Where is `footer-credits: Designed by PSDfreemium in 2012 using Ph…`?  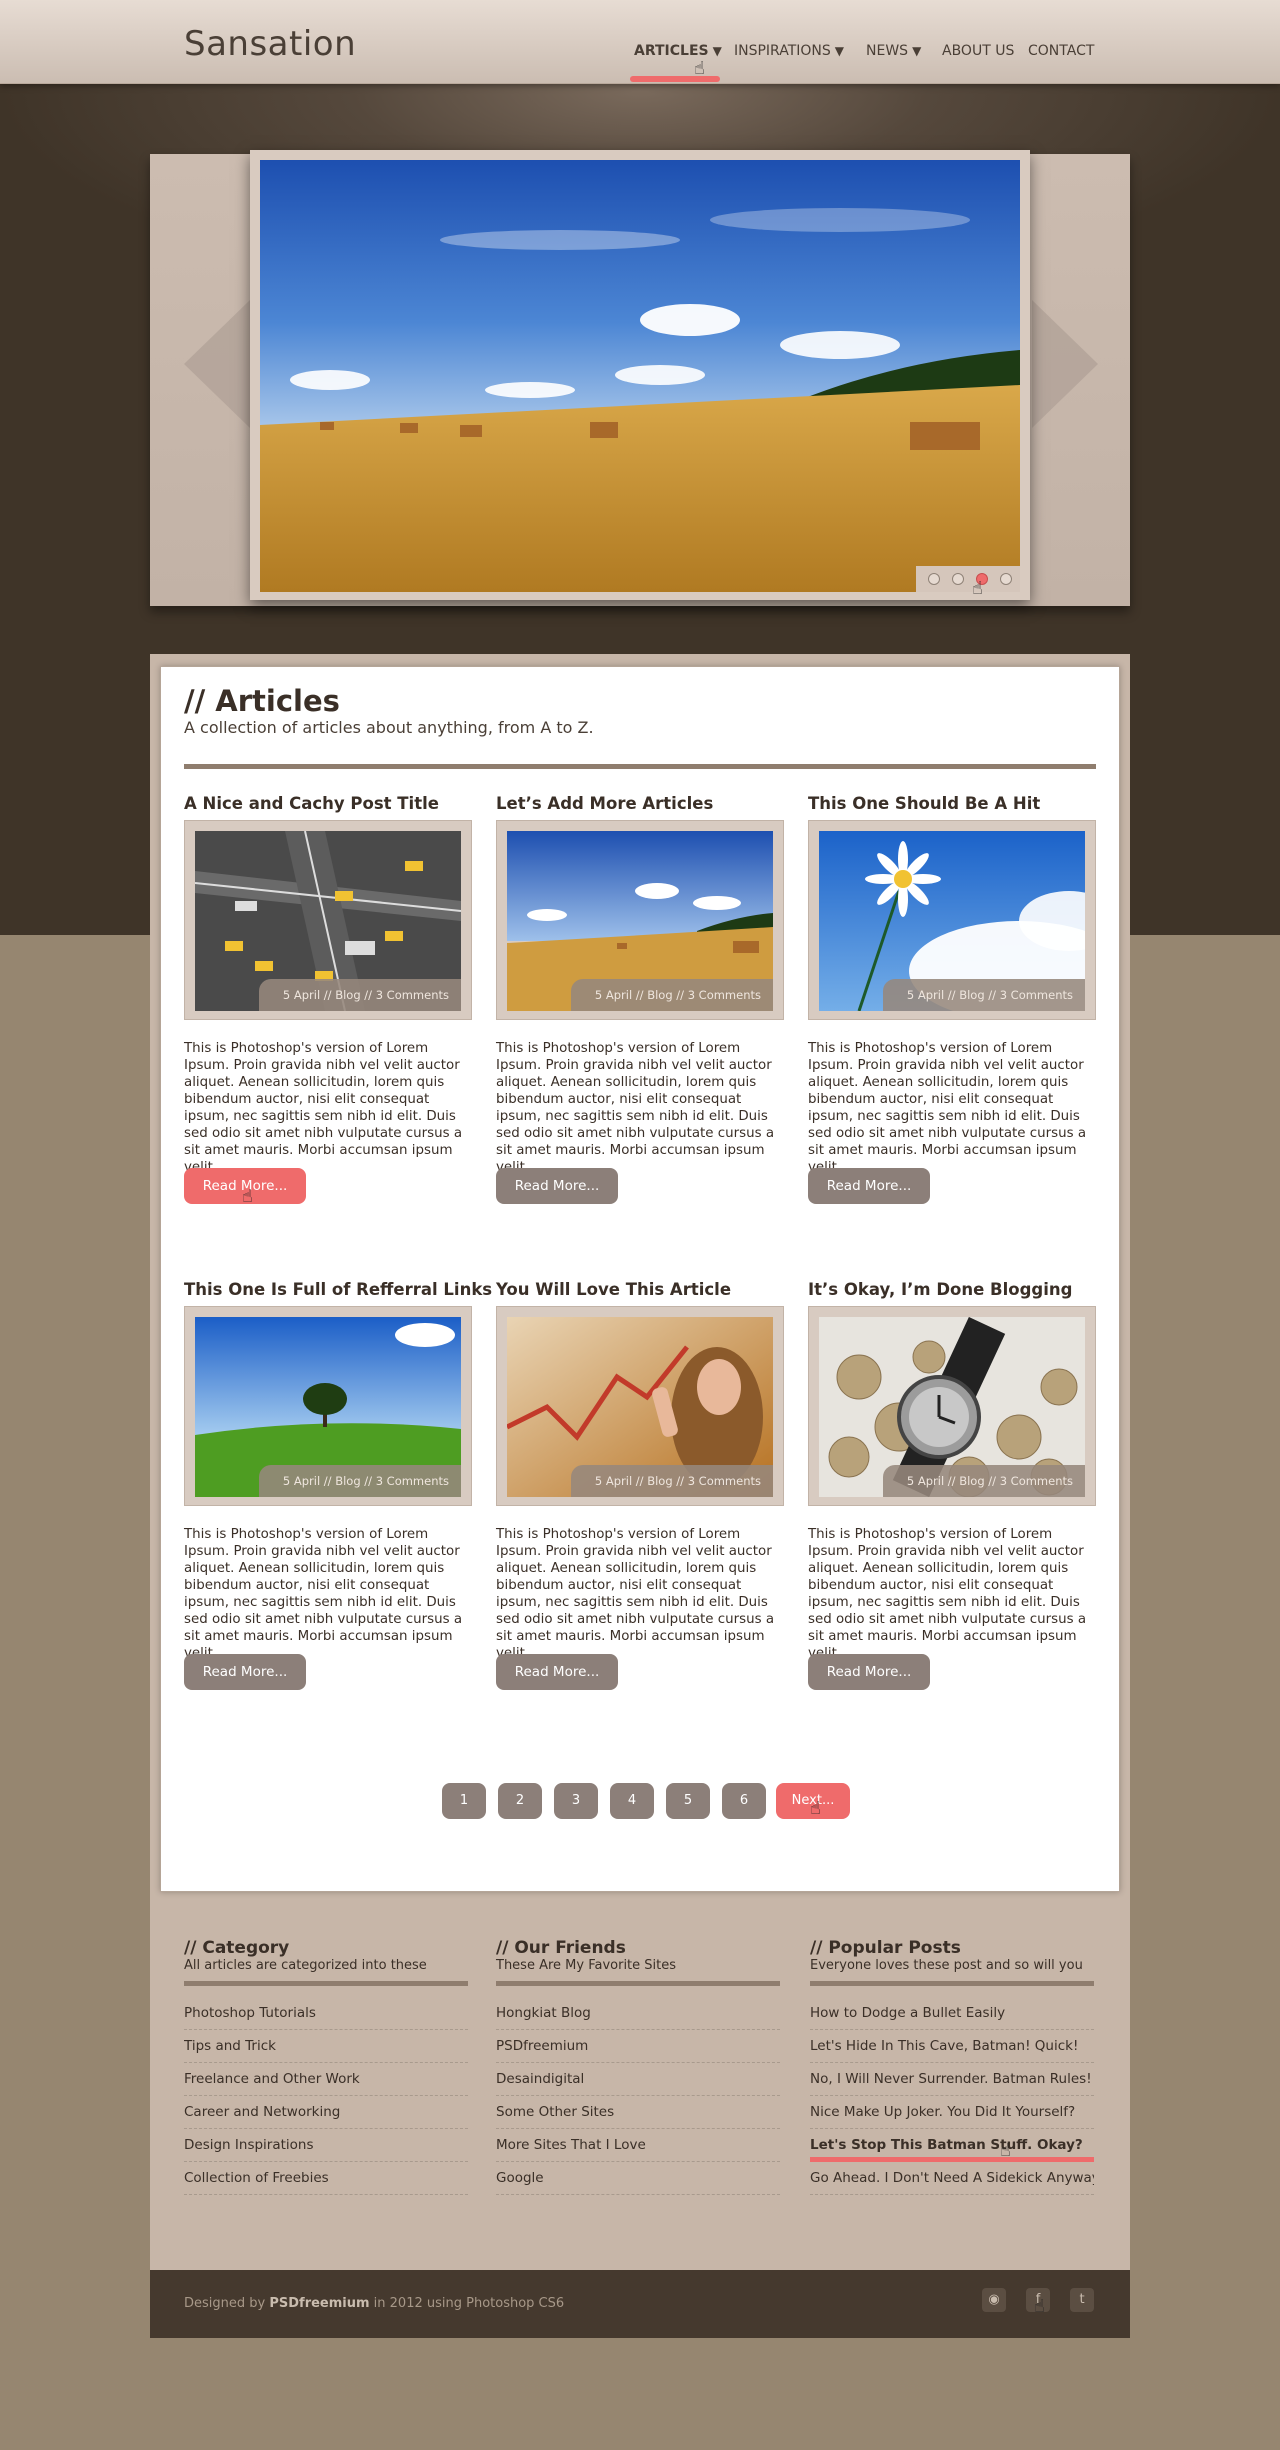 footer-credits: Designed by PSDfreemium in 2012 using Ph… is located at coordinates (374, 2303).